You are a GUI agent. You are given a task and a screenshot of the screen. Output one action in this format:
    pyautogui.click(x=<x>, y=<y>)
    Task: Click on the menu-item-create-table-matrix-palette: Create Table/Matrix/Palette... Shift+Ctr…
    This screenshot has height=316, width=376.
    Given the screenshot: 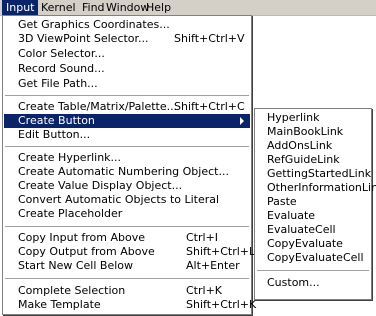 What is the action you would take?
    pyautogui.click(x=127, y=107)
    